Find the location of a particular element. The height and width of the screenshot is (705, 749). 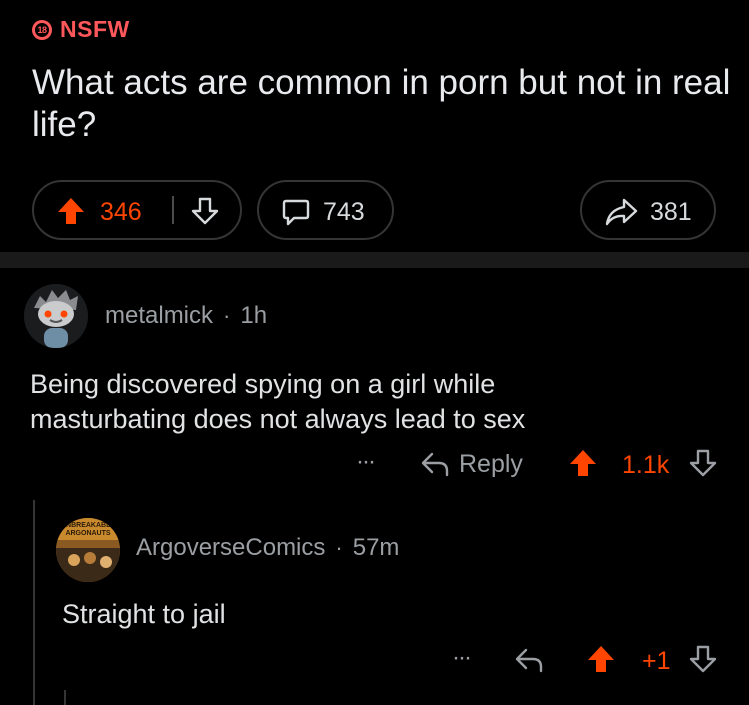

comment-score: 1.1k is located at coordinates (646, 465).